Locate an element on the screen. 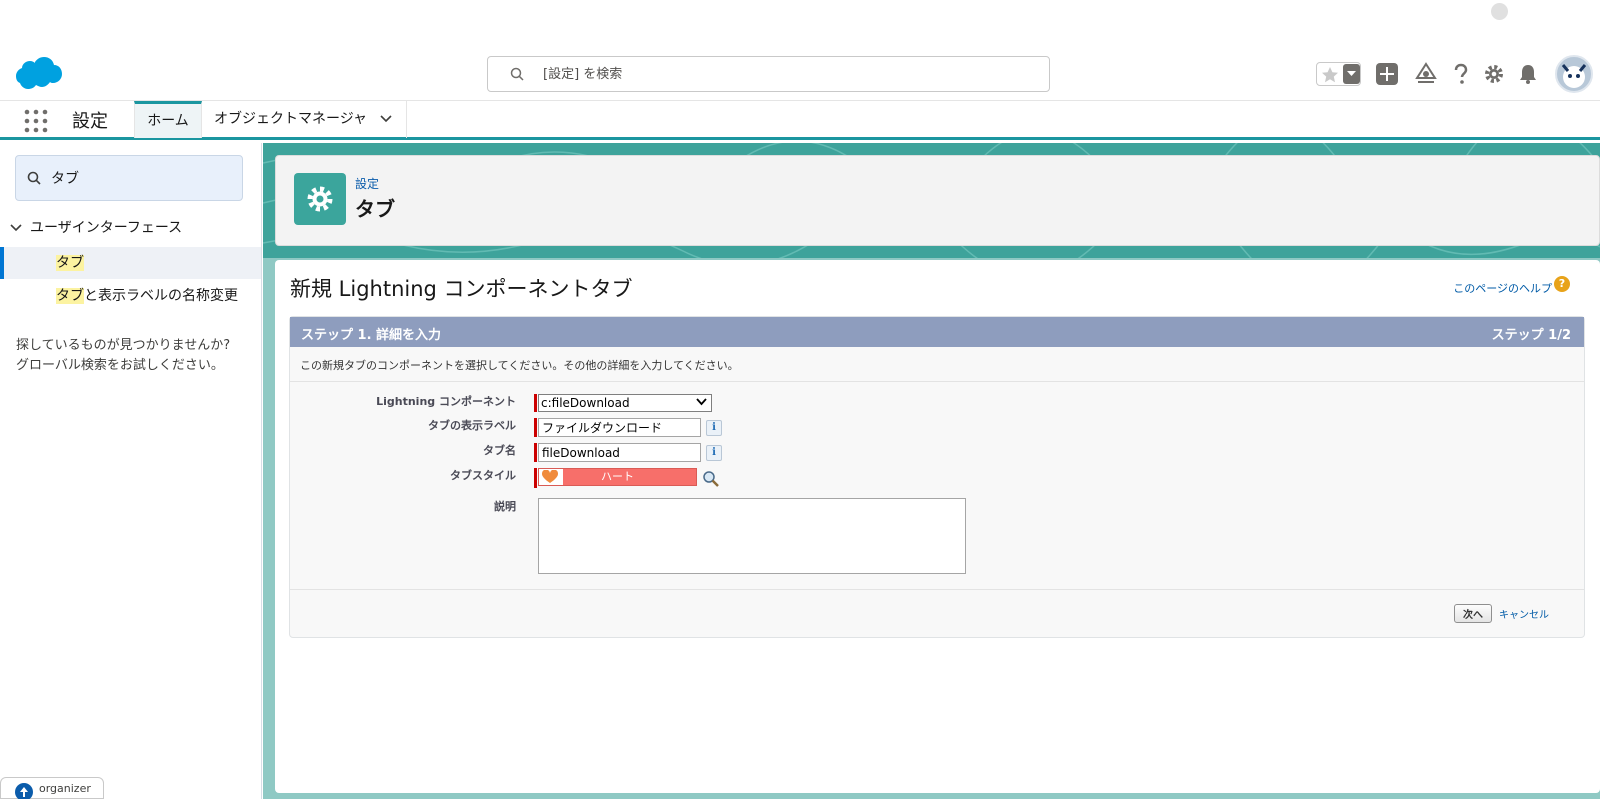 This screenshot has width=1600, height=799. salesforce-logo is located at coordinates (39, 73).